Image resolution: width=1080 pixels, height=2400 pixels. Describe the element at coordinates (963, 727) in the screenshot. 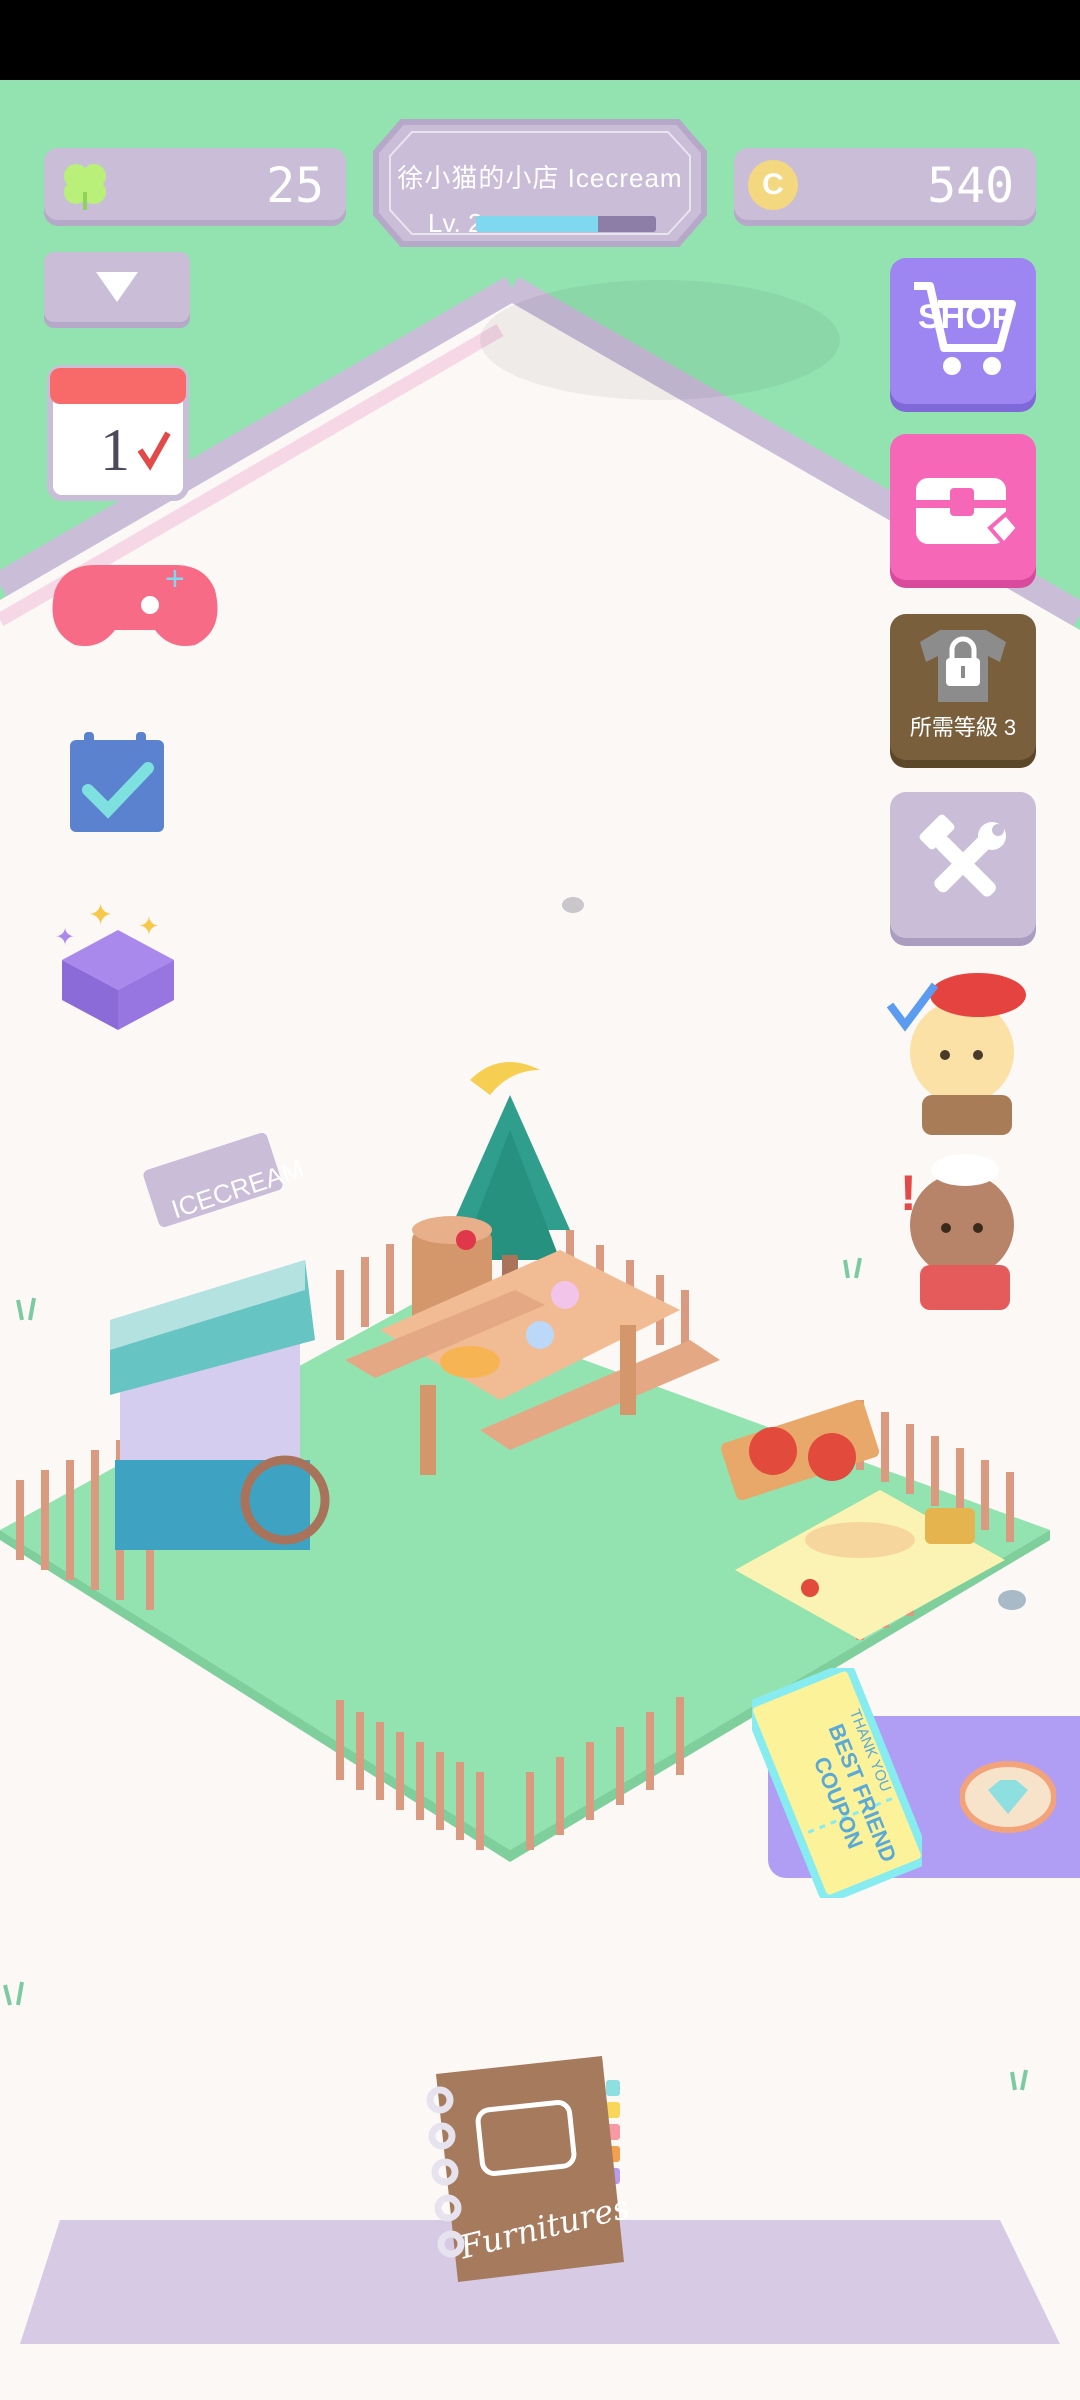

I see `lock-level-label: 所需等級 3` at that location.